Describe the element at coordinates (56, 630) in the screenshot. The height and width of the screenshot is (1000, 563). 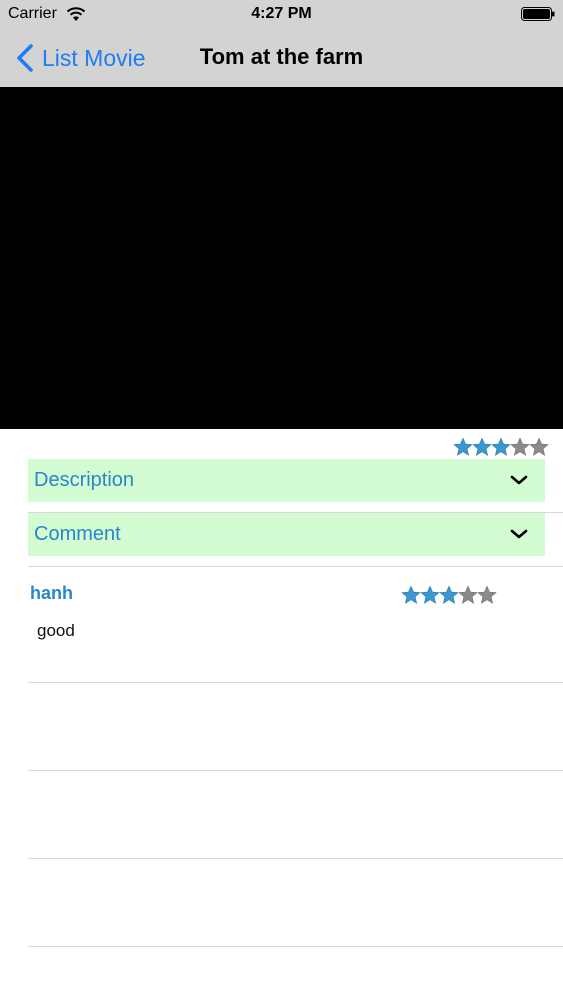
I see `comment-text: good` at that location.